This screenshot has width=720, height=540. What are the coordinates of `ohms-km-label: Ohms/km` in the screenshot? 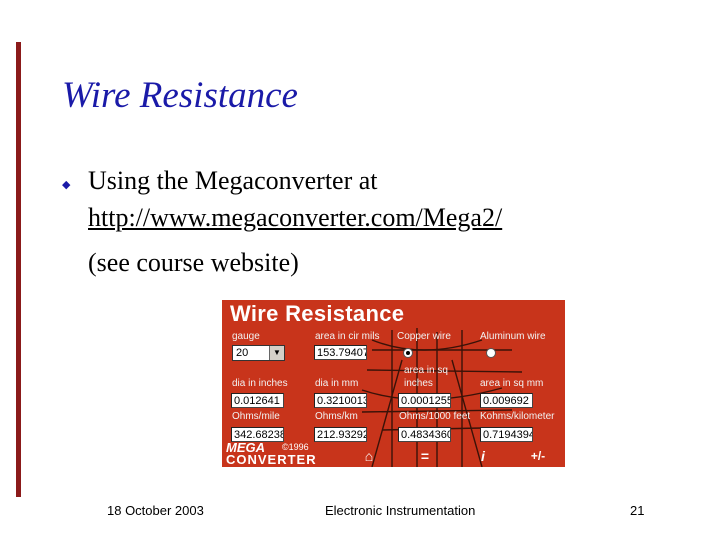 It's located at (336, 416).